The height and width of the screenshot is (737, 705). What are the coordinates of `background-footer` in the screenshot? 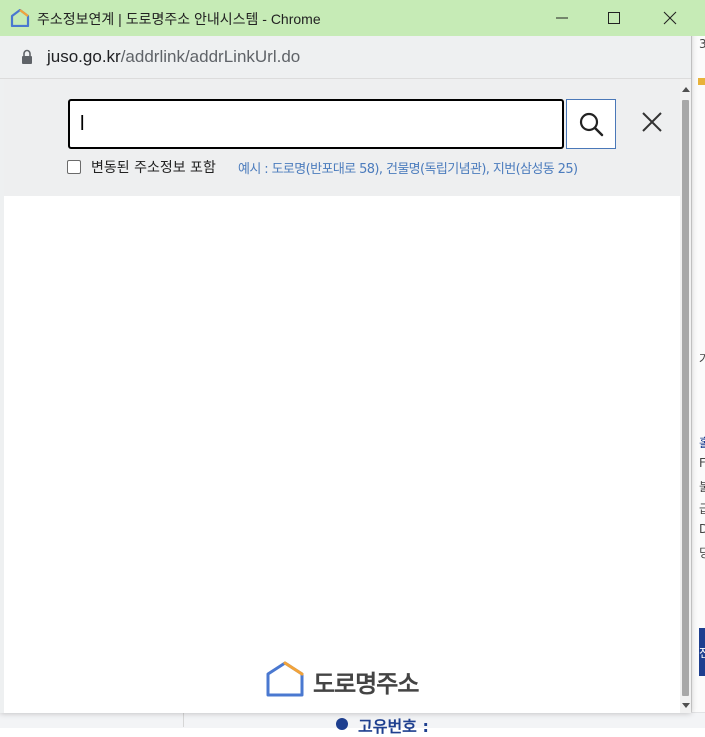 It's located at (352, 720).